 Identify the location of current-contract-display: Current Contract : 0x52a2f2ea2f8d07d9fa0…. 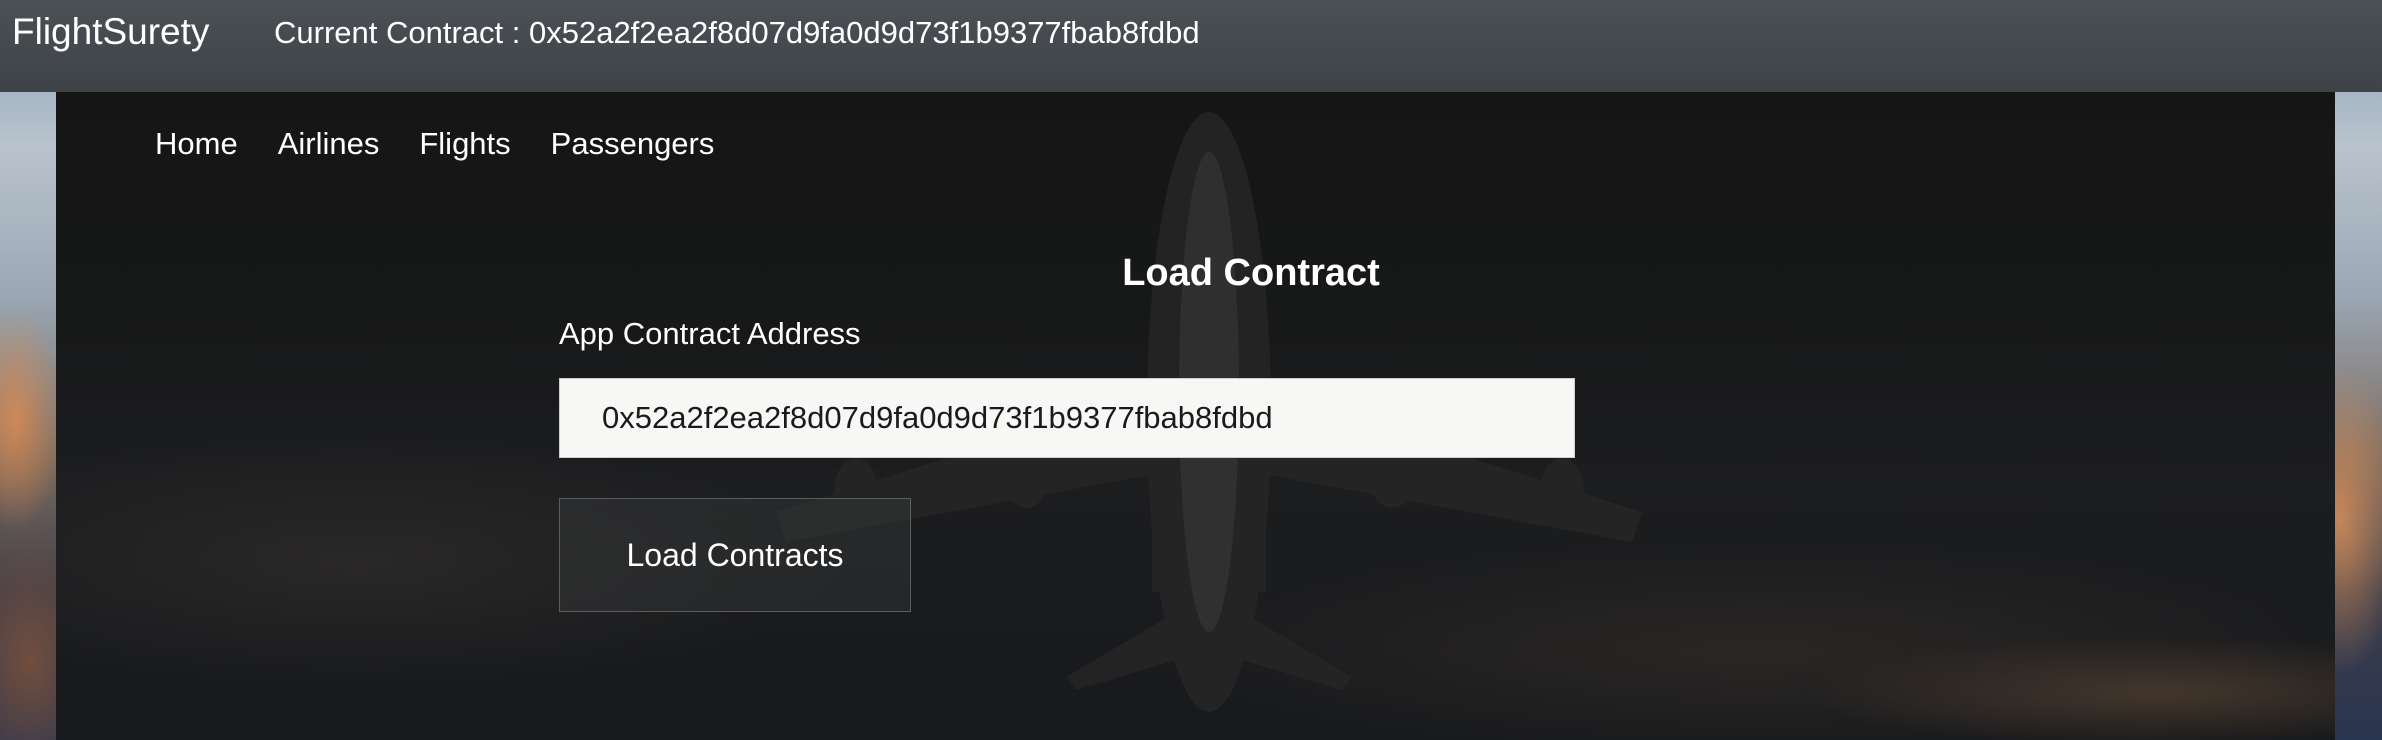
(737, 32).